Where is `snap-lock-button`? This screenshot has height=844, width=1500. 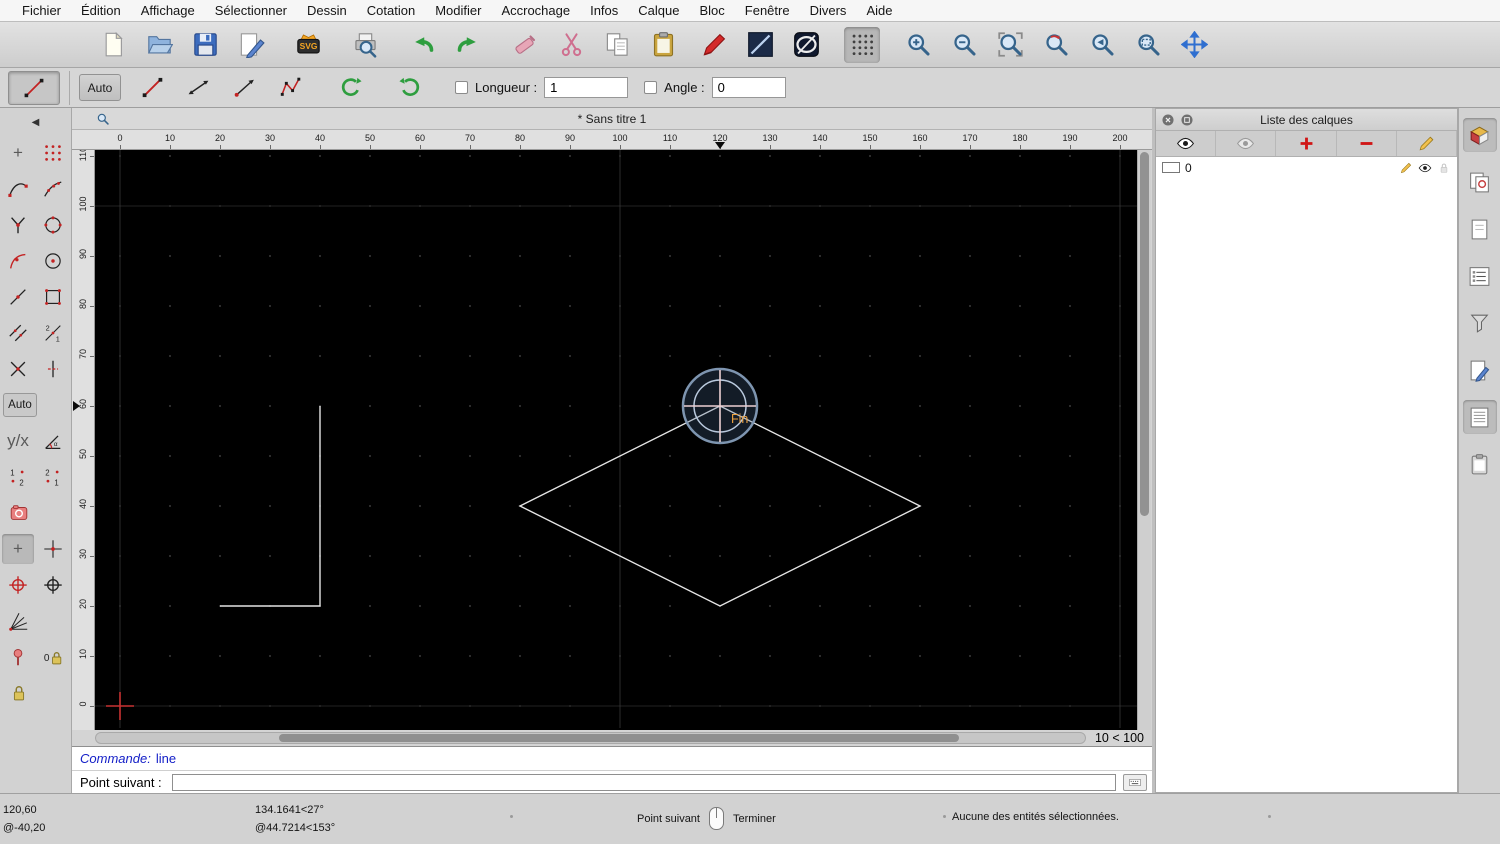 snap-lock-button is located at coordinates (19, 693).